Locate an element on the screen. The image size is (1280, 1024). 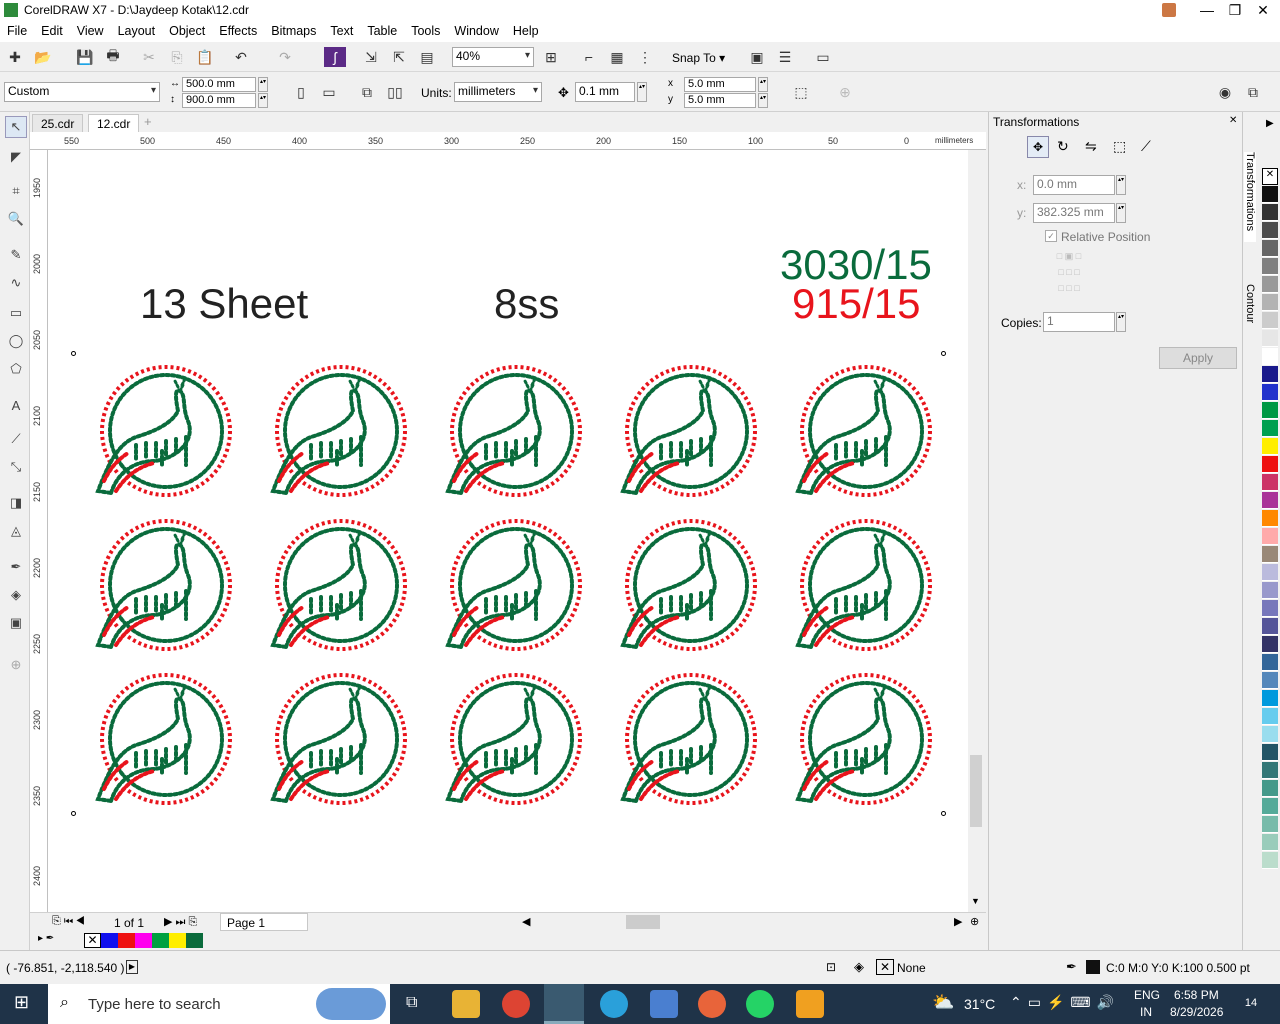
copies-spinner: ▴▾ is located at coordinates (1121, 322).